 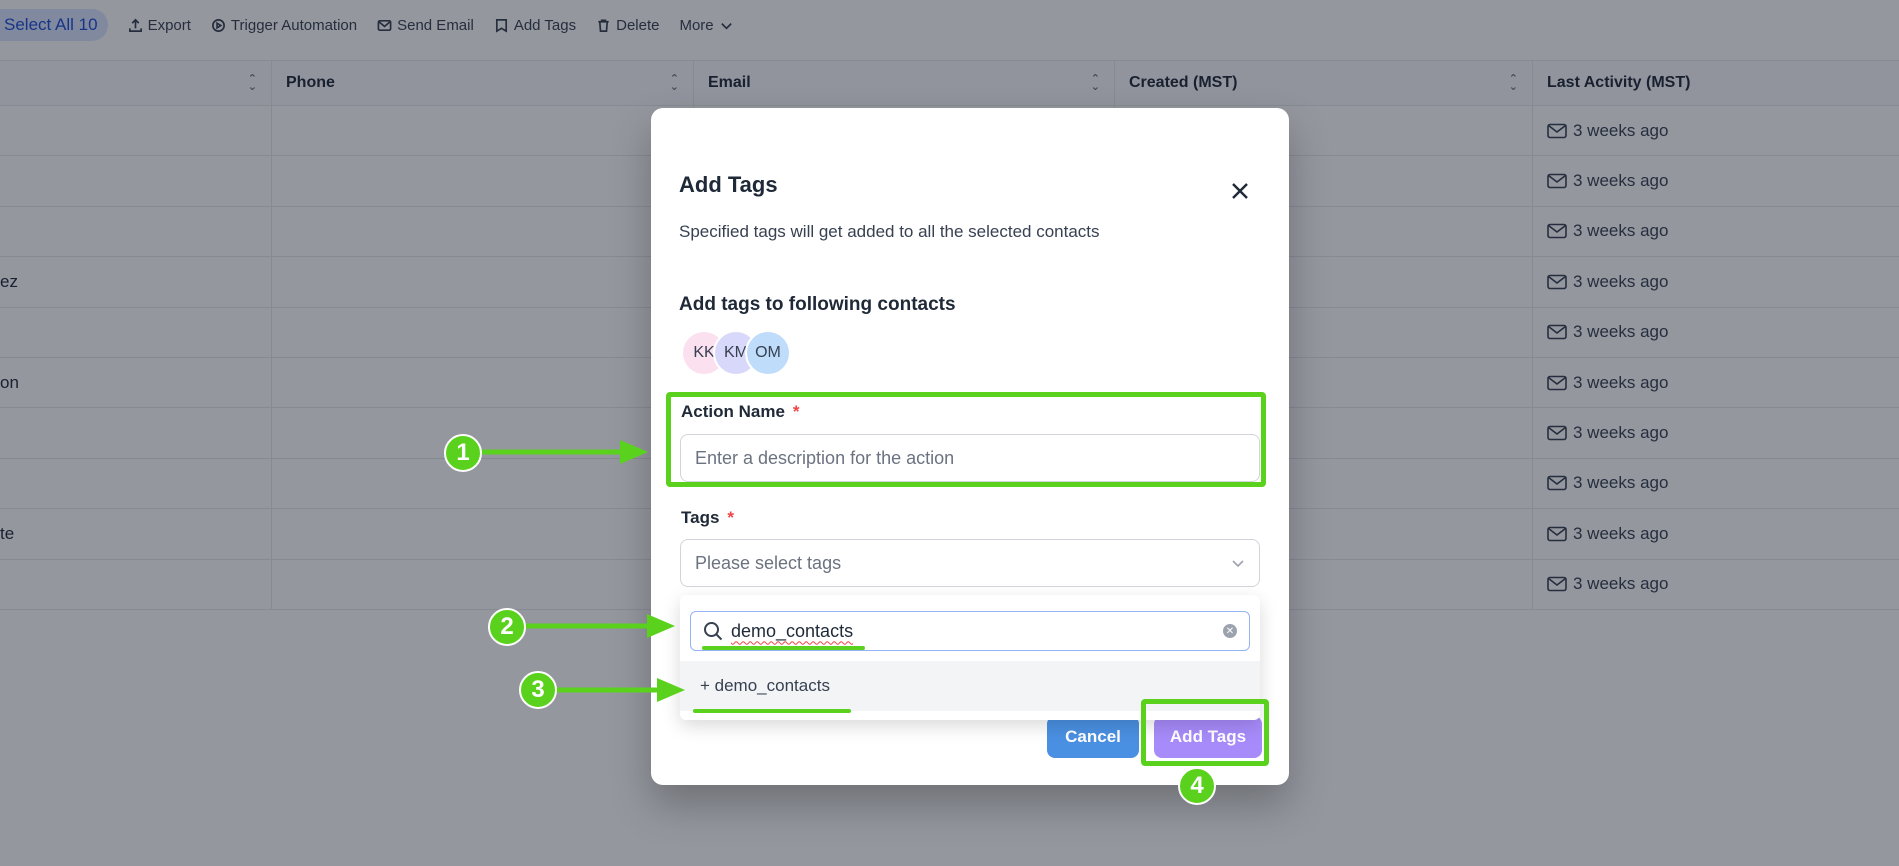 I want to click on search-icon, so click(x=713, y=631).